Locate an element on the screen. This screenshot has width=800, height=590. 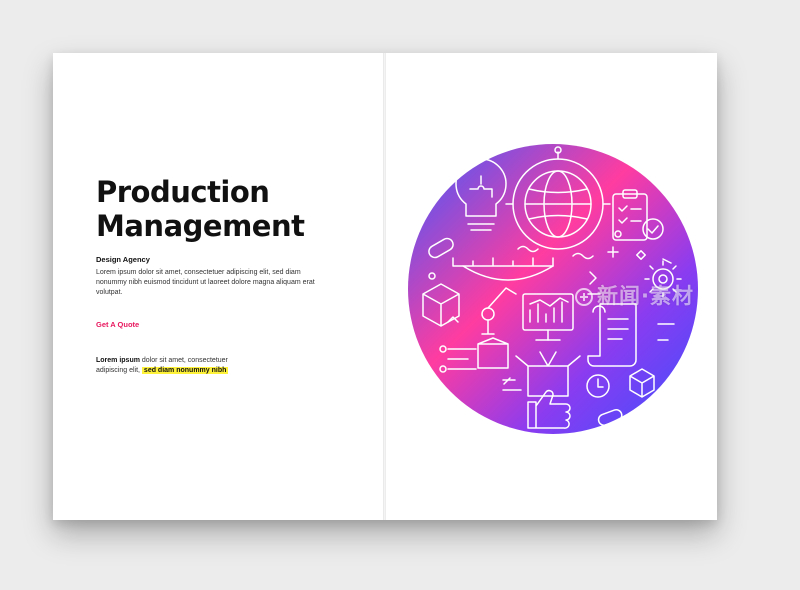
watermark: 新闻·素材 is located at coordinates (634, 295).